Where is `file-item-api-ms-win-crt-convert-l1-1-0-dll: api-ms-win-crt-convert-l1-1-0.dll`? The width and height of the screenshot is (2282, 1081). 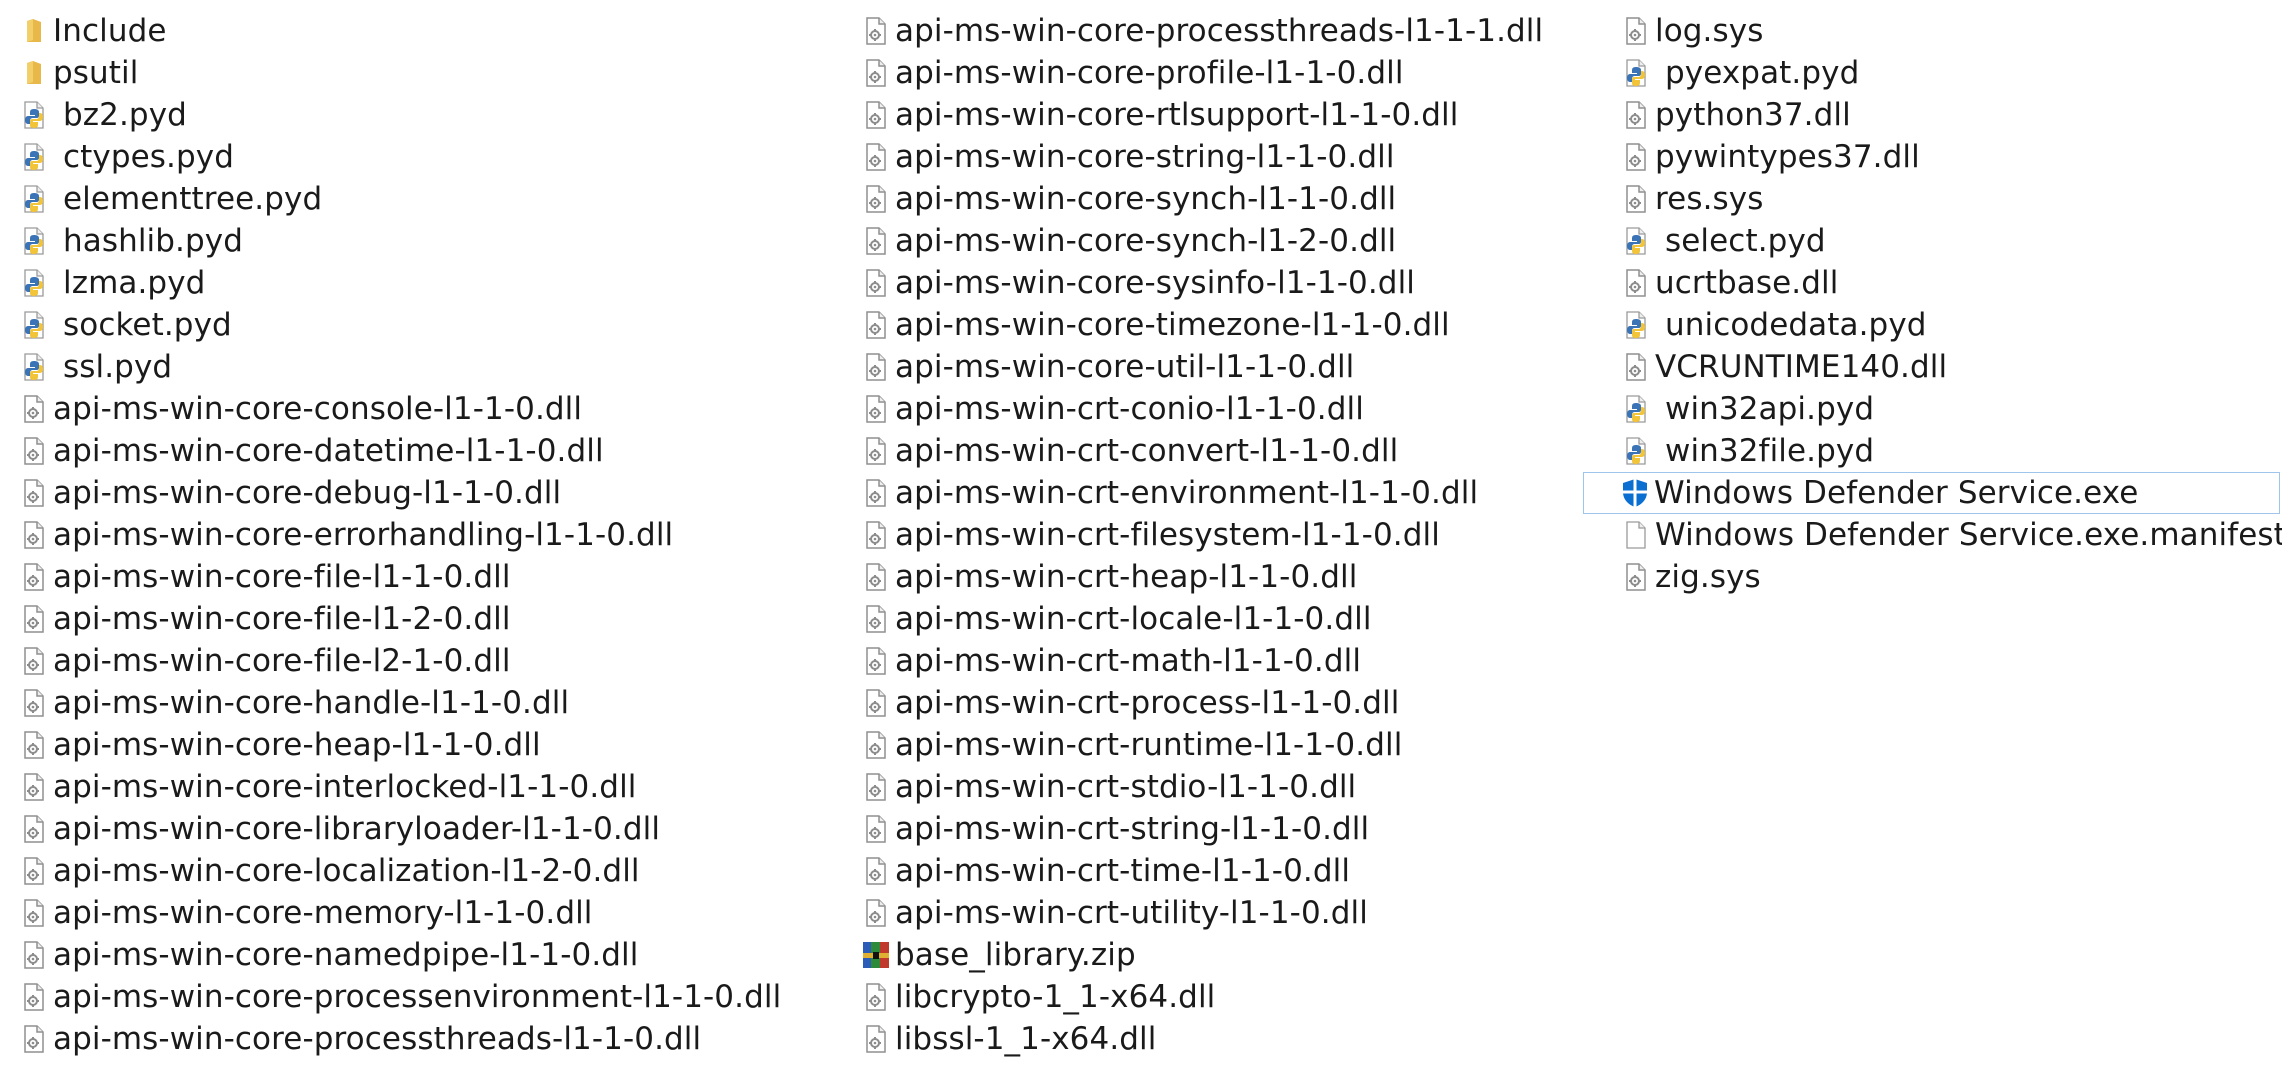
file-item-api-ms-win-crt-convert-l1-1-0-dll: api-ms-win-crt-convert-l1-1-0.dll is located at coordinates (1202, 451).